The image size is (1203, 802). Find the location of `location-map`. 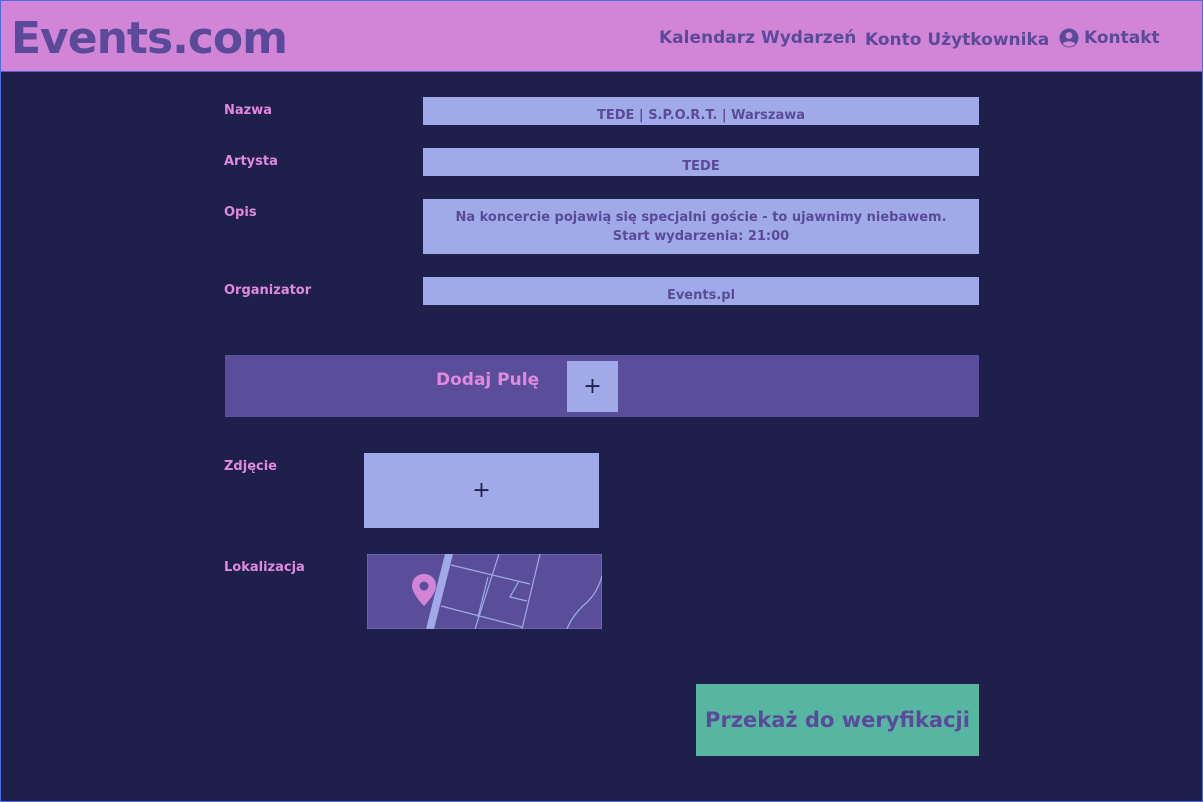

location-map is located at coordinates (484, 591).